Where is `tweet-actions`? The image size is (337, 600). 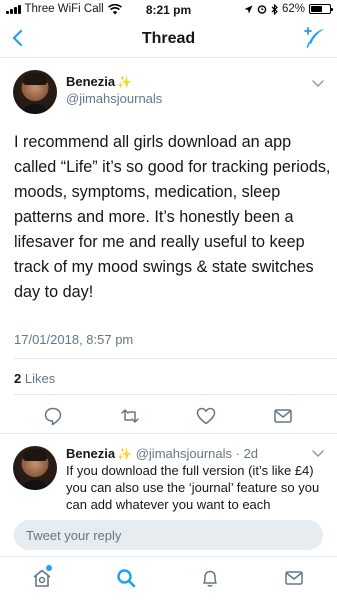 tweet-actions is located at coordinates (168, 416).